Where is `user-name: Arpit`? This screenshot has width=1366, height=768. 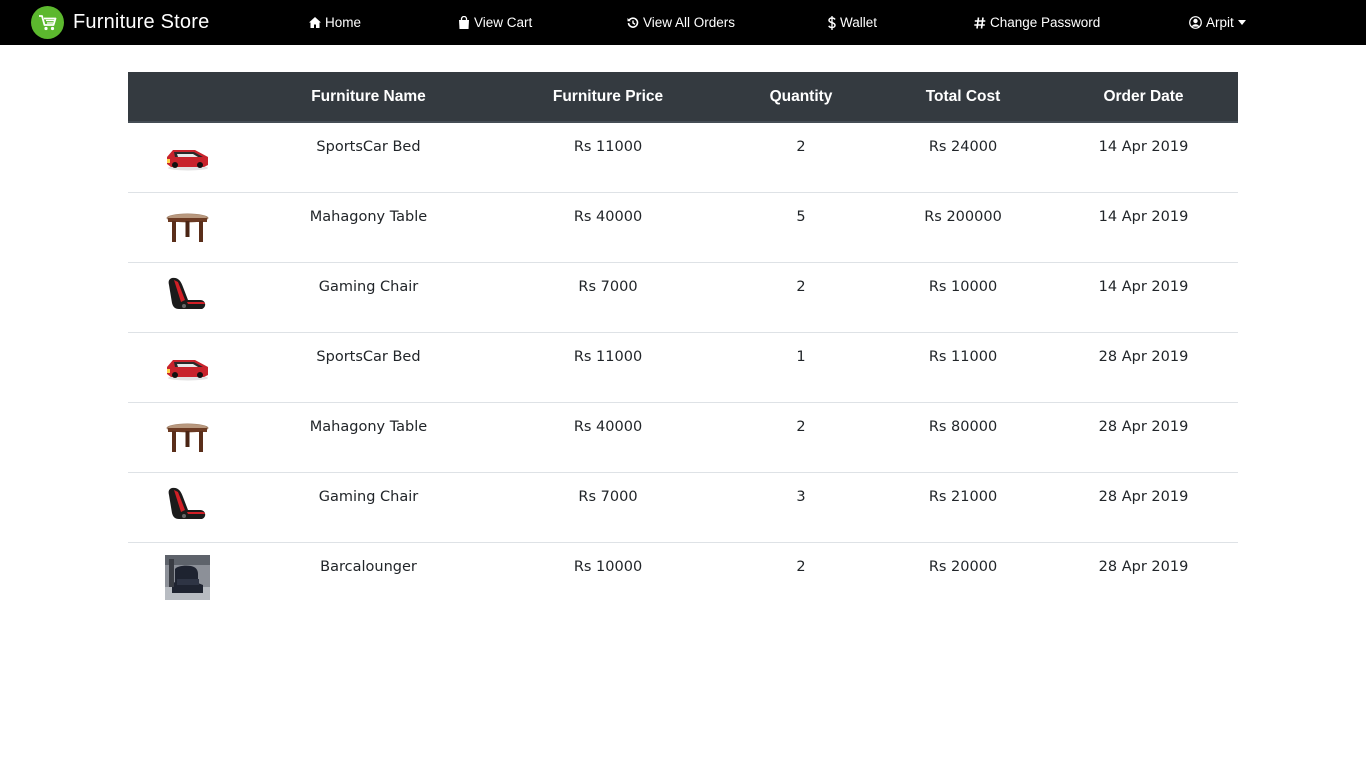 user-name: Arpit is located at coordinates (1220, 22).